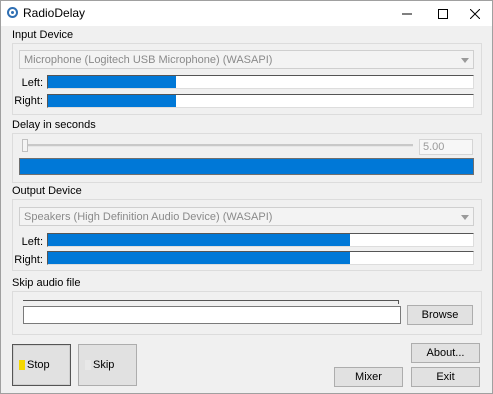  I want to click on exit-button: Exit, so click(445, 377).